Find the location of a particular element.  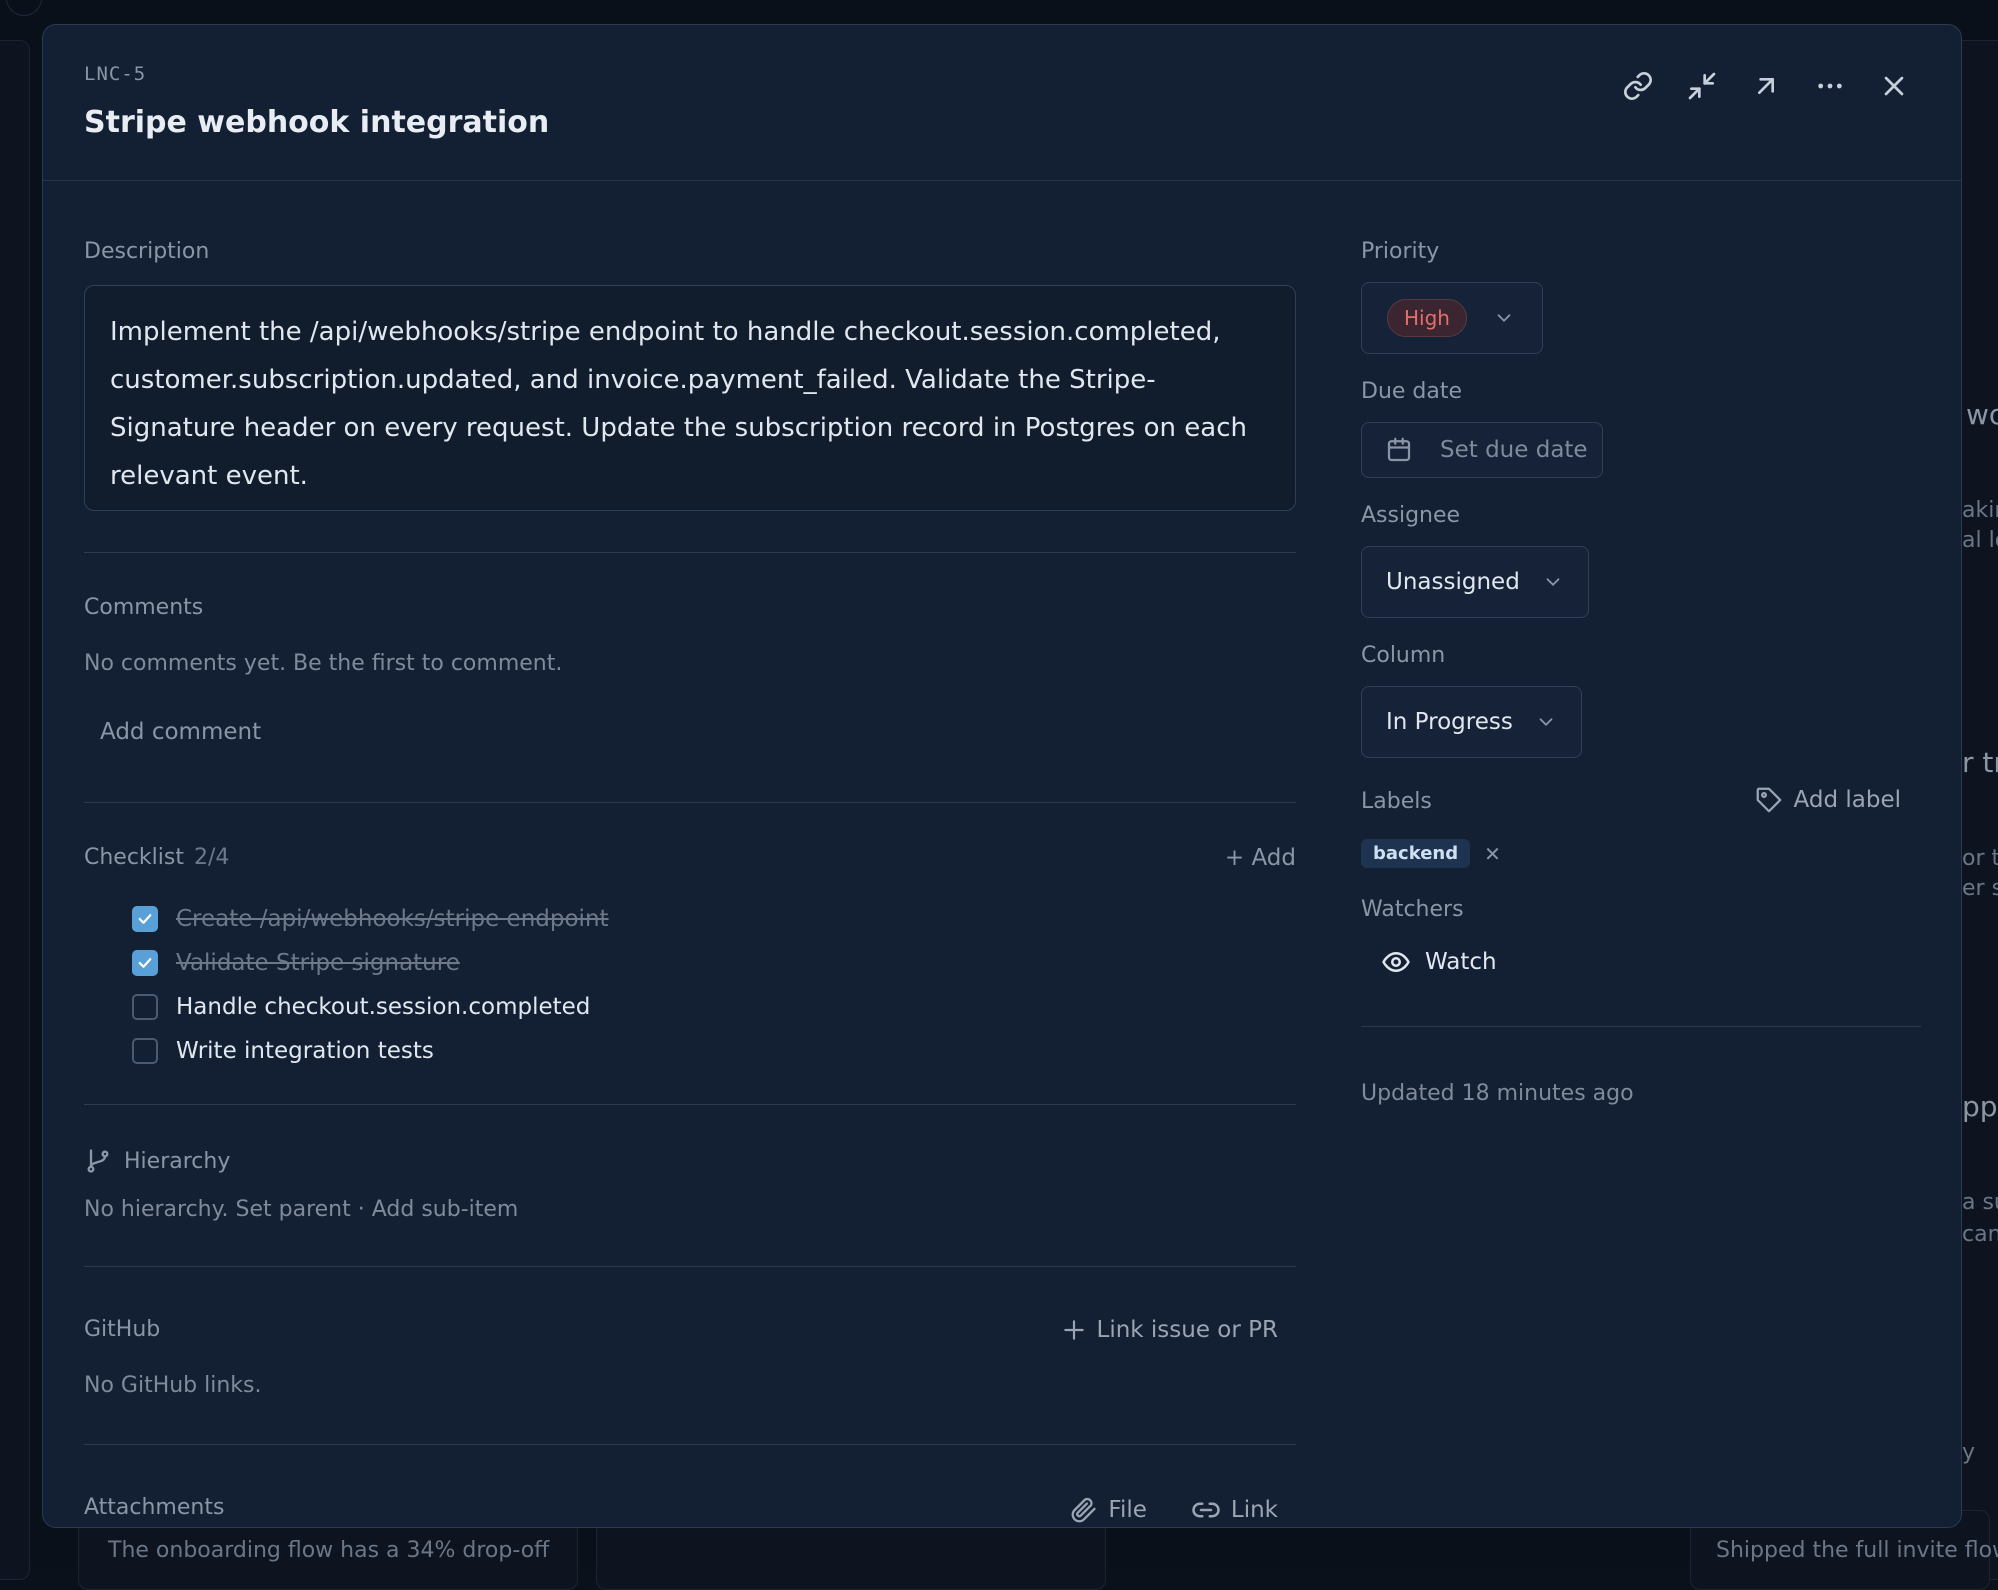

close-button is located at coordinates (1894, 86).